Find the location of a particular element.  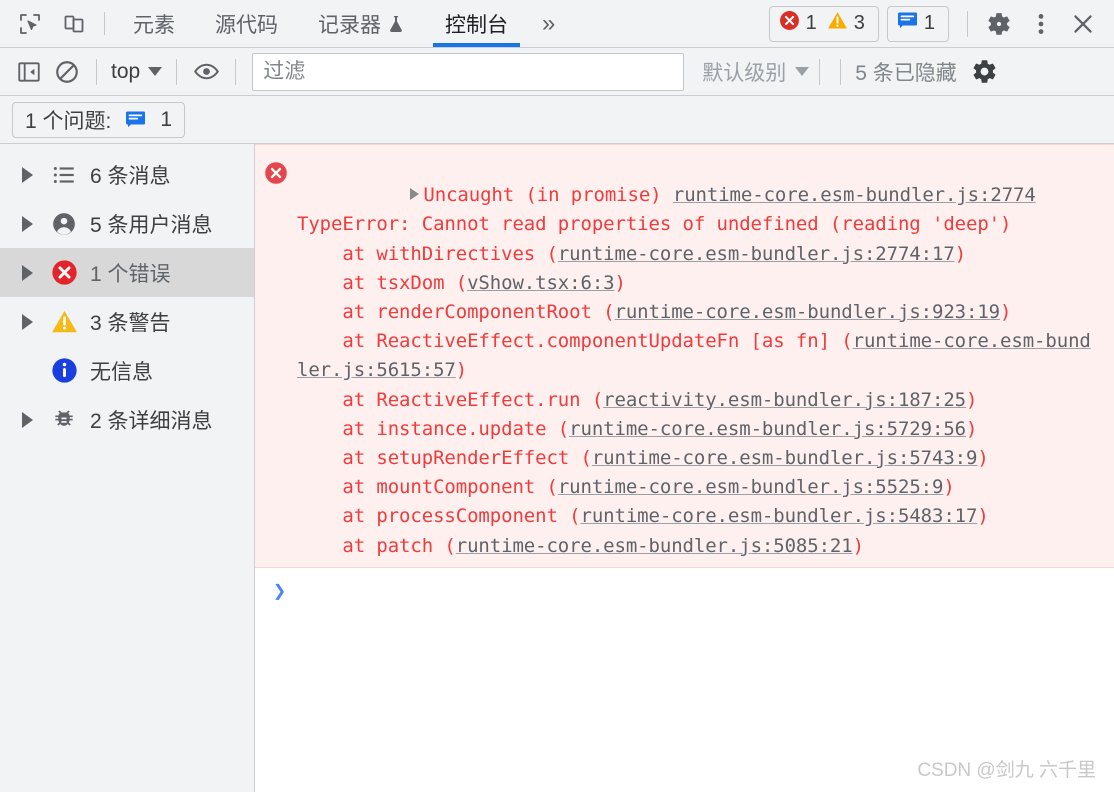

issues-chip: 1 个问题: 1 is located at coordinates (99, 119).